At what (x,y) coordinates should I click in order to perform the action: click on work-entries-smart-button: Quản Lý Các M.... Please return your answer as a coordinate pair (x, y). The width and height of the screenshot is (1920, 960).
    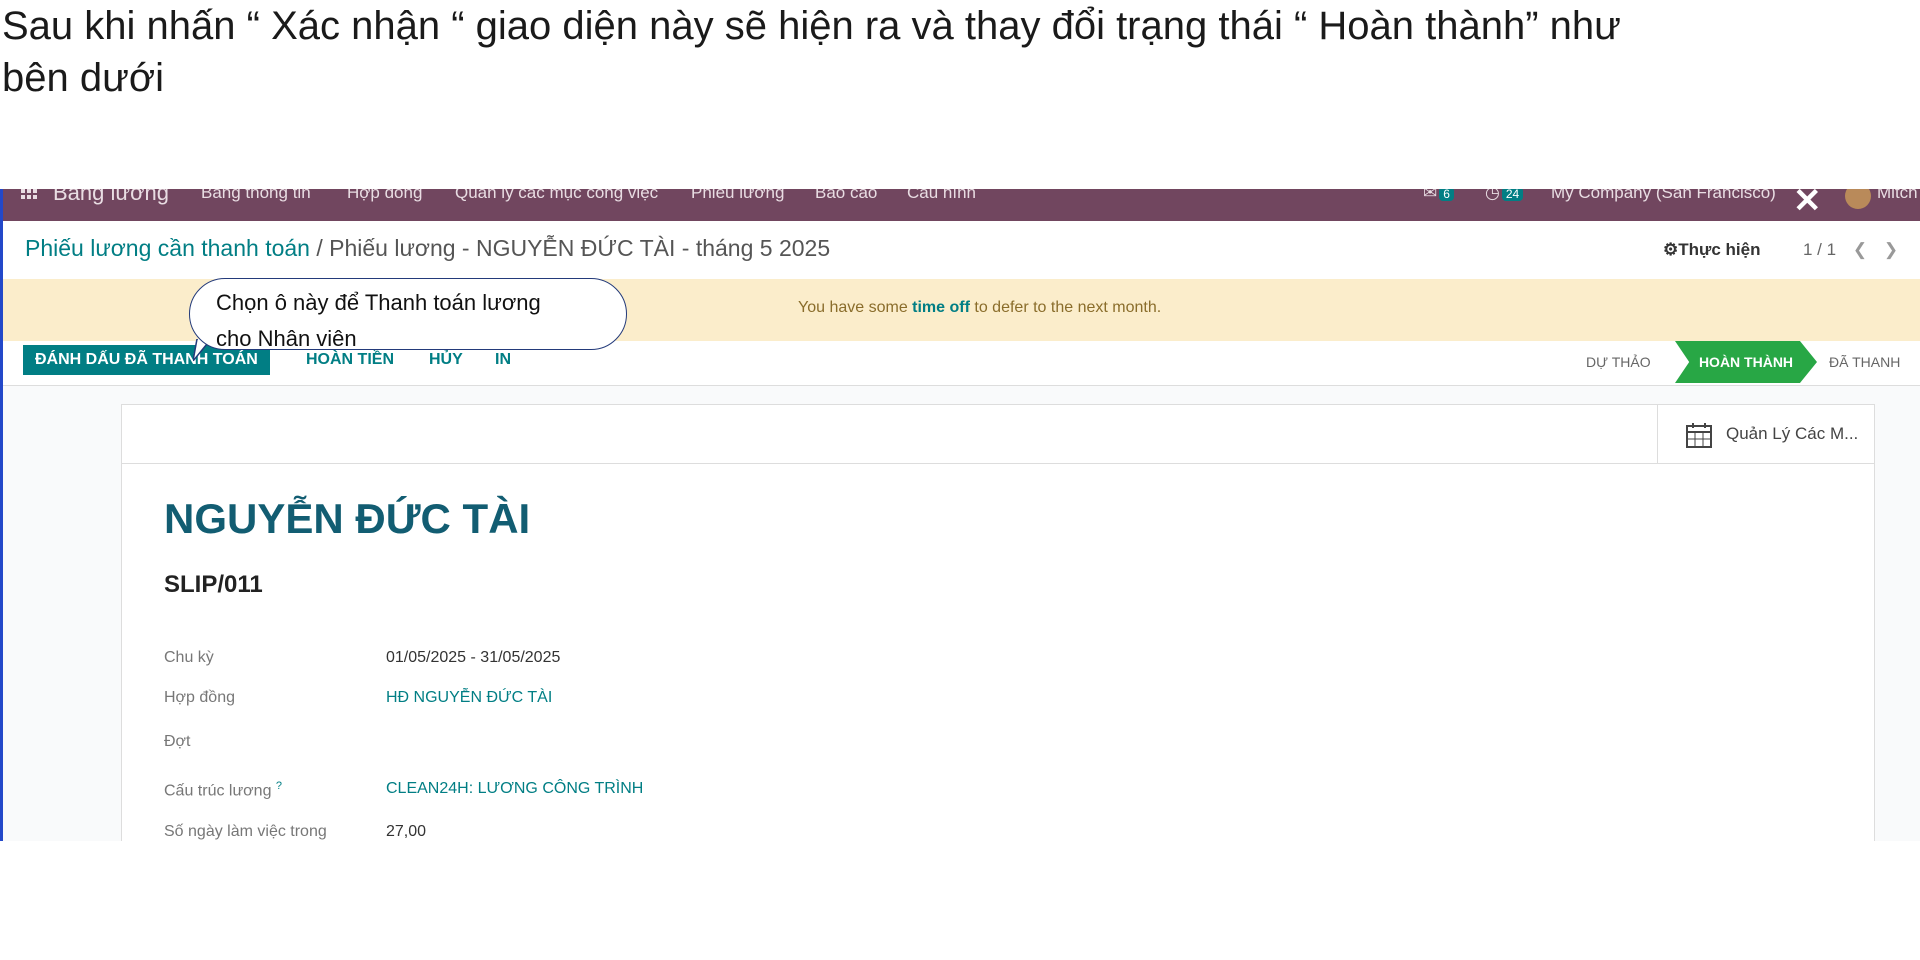
    Looking at the image, I should click on (1765, 434).